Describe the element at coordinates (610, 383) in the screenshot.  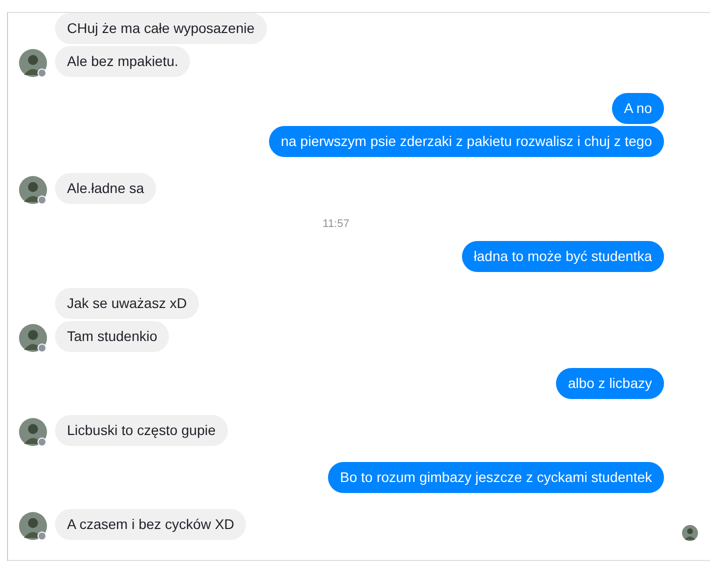
I see `message-bubble: albo z licbazy` at that location.